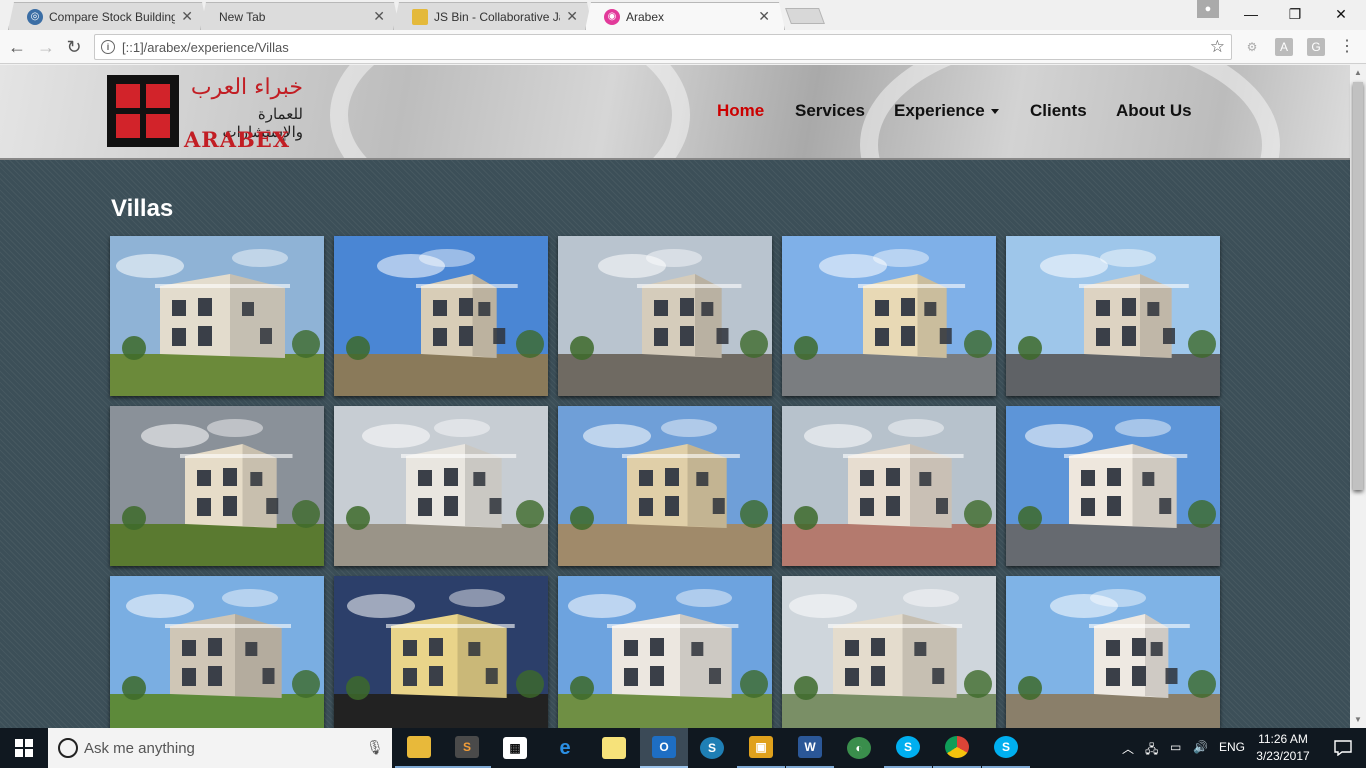 The width and height of the screenshot is (1366, 768). What do you see at coordinates (205, 47) in the screenshot?
I see `url-text: [::1]/arabex/experience/Villas` at bounding box center [205, 47].